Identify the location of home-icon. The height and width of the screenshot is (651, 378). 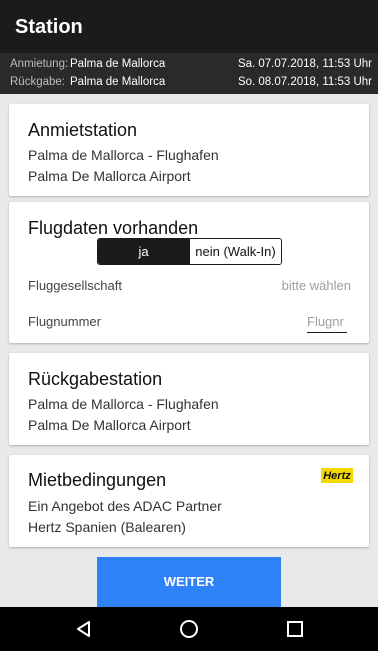
(189, 629).